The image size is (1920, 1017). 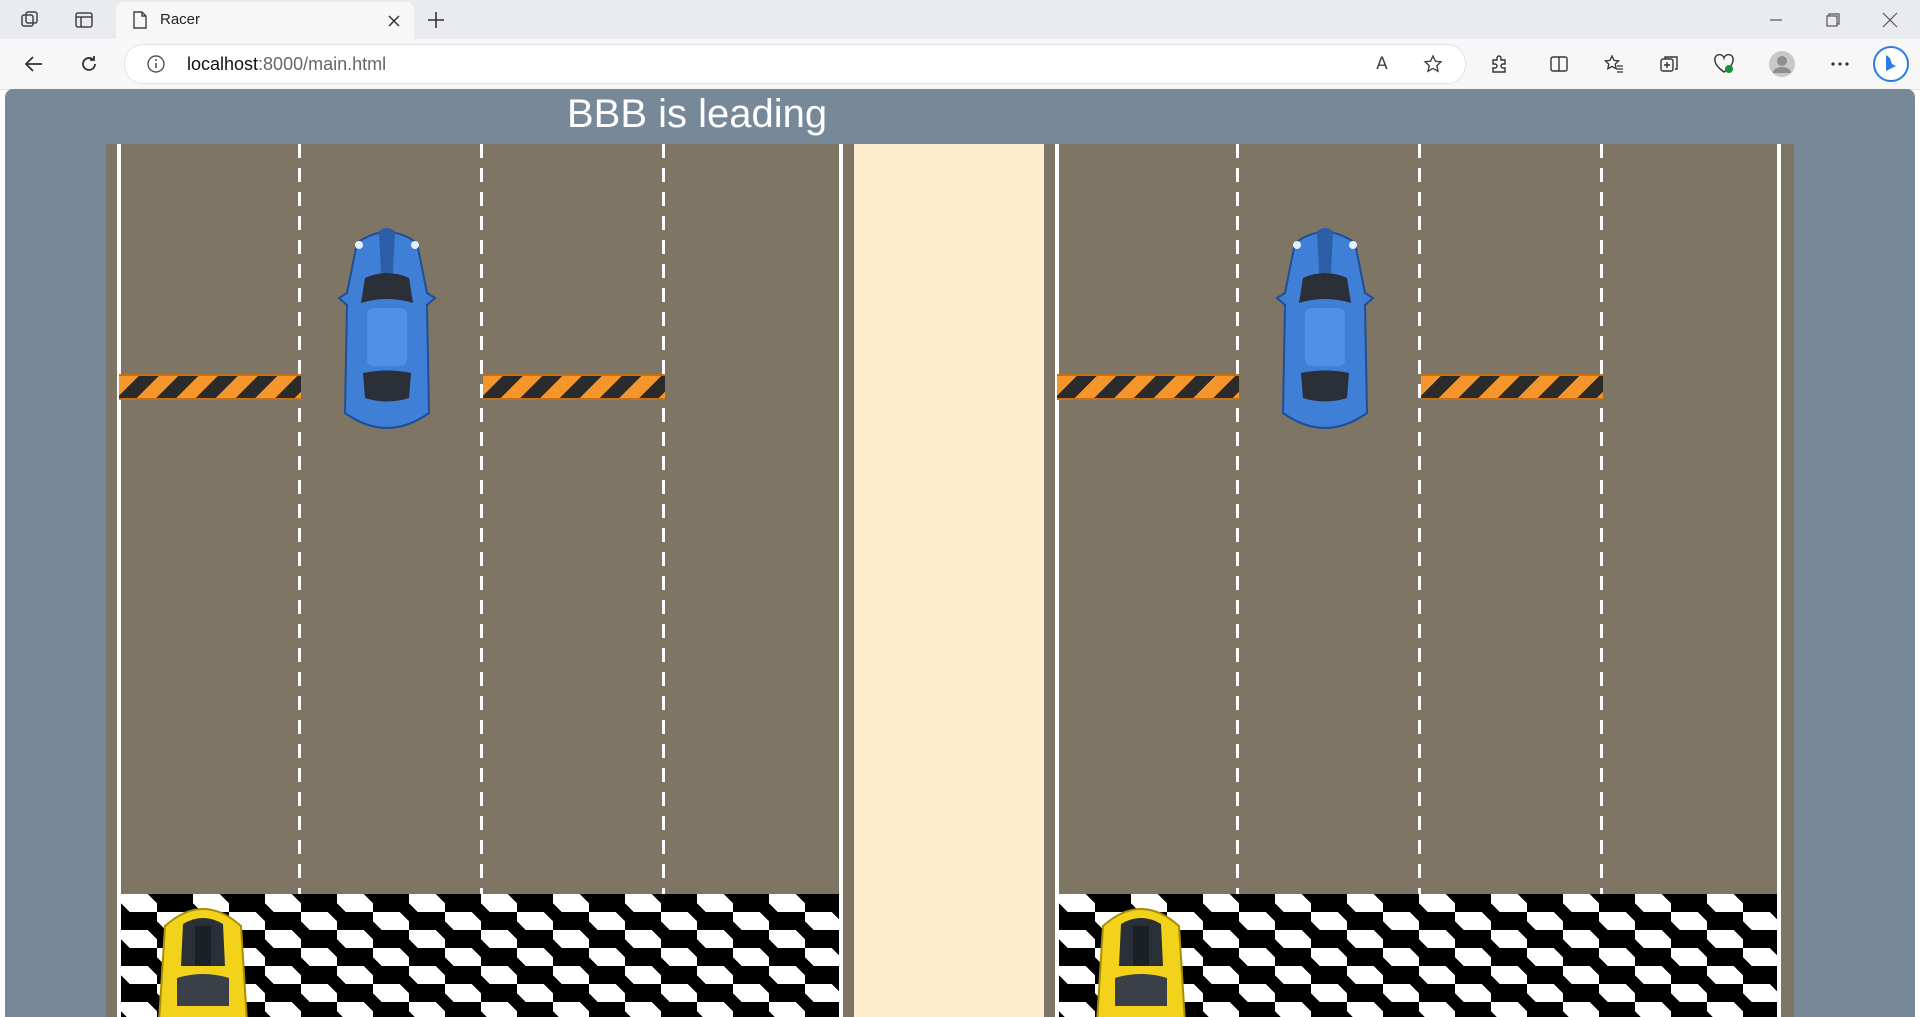 I want to click on favorites-icon, so click(x=1614, y=64).